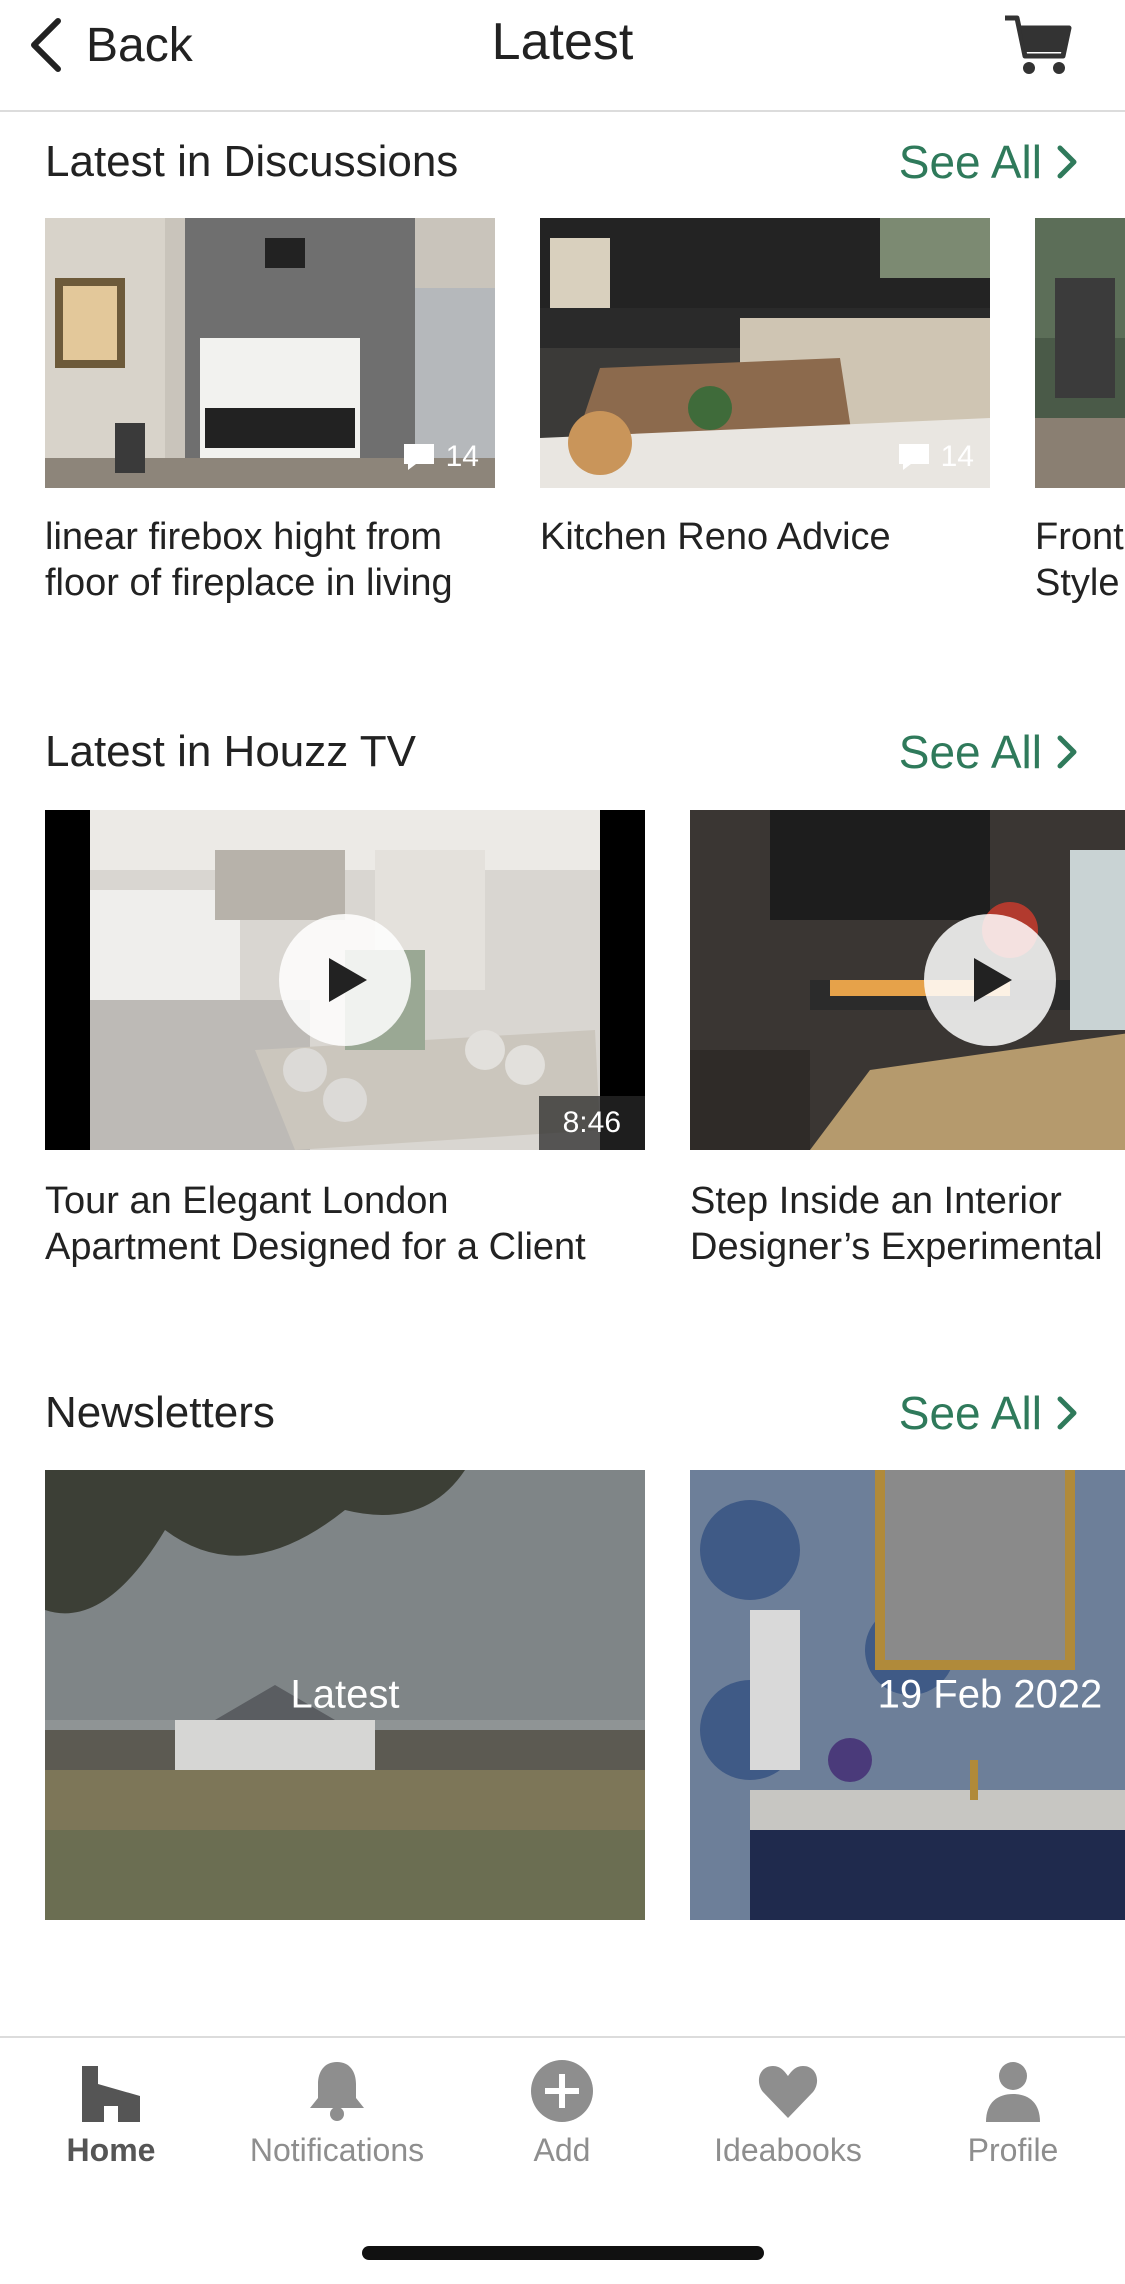 This screenshot has width=1125, height=2284. What do you see at coordinates (876, 1201) in the screenshot?
I see `caption-line-1: Step Inside an Interior` at bounding box center [876, 1201].